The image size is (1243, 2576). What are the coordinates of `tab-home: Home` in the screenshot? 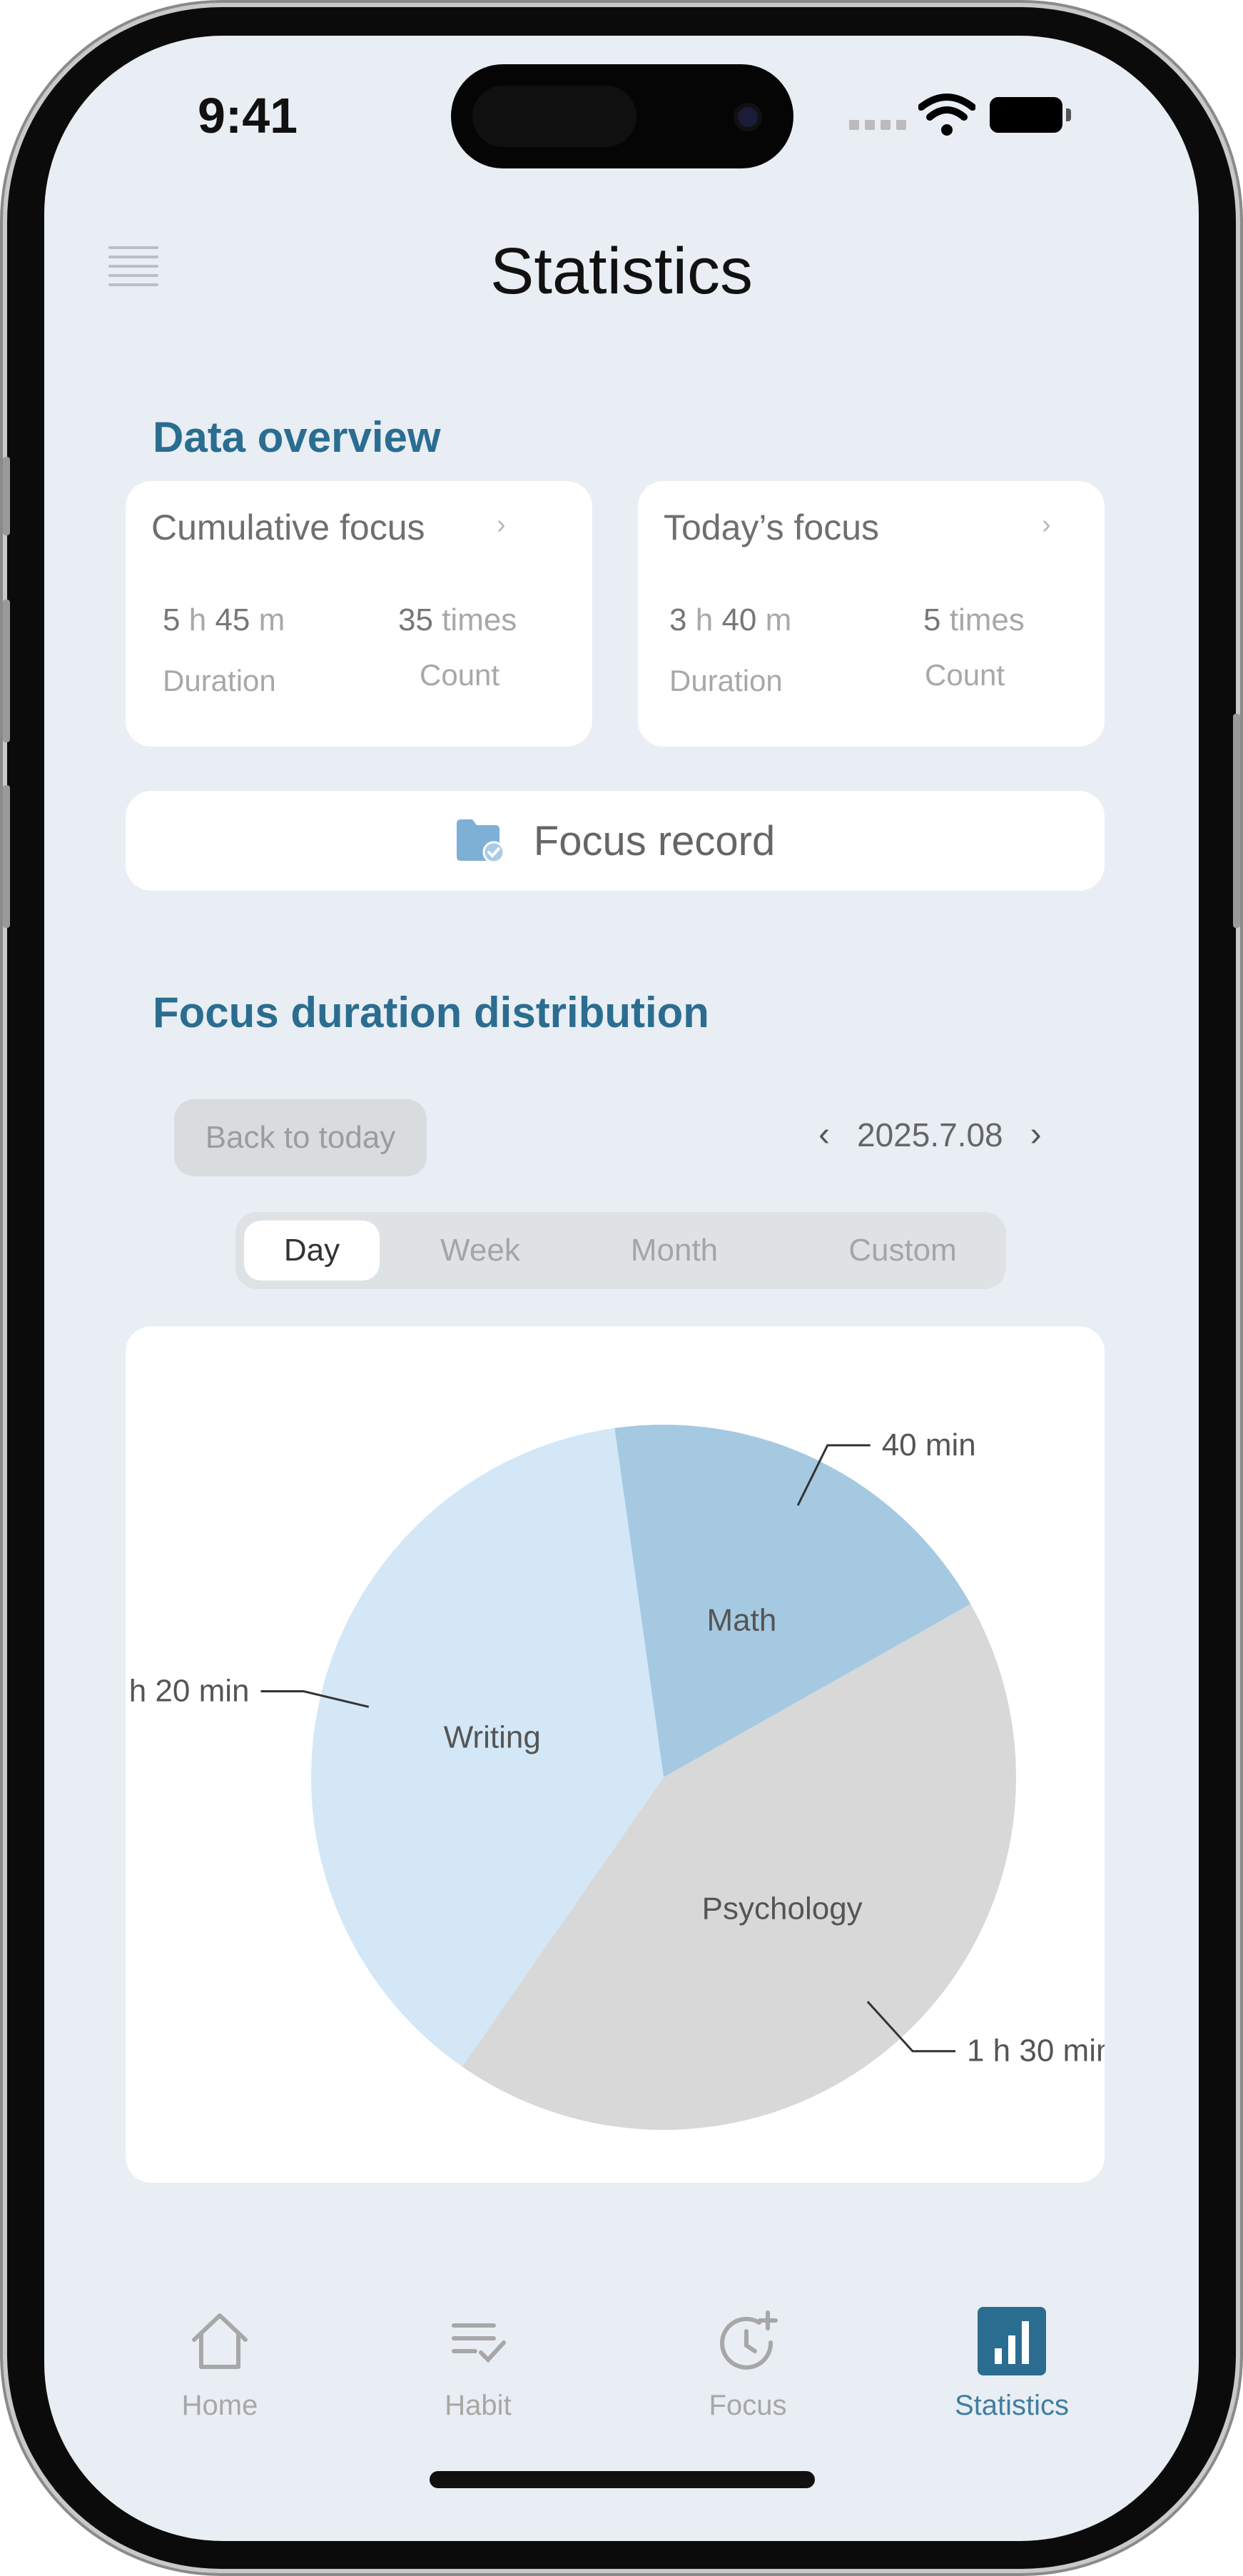 It's located at (219, 2376).